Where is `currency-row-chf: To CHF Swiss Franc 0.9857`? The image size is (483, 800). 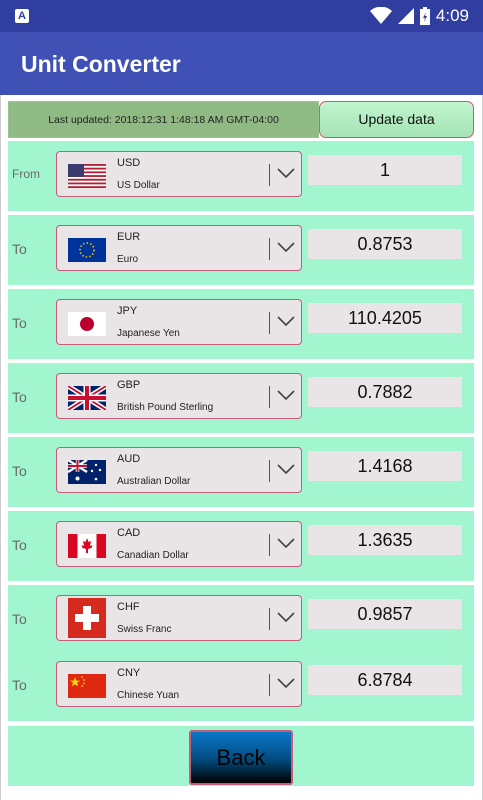
currency-row-chf: To CHF Swiss Franc 0.9857 is located at coordinates (241, 620).